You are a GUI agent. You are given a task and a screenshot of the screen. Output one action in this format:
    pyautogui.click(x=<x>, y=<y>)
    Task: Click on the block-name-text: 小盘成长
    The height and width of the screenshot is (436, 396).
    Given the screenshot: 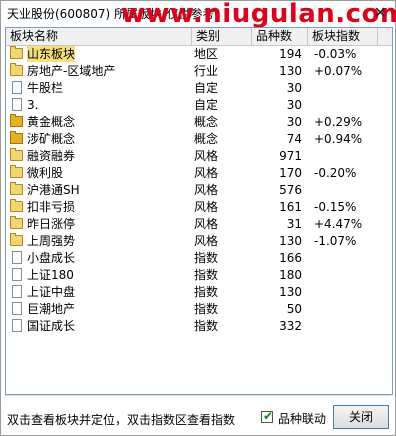 What is the action you would take?
    pyautogui.click(x=51, y=258)
    